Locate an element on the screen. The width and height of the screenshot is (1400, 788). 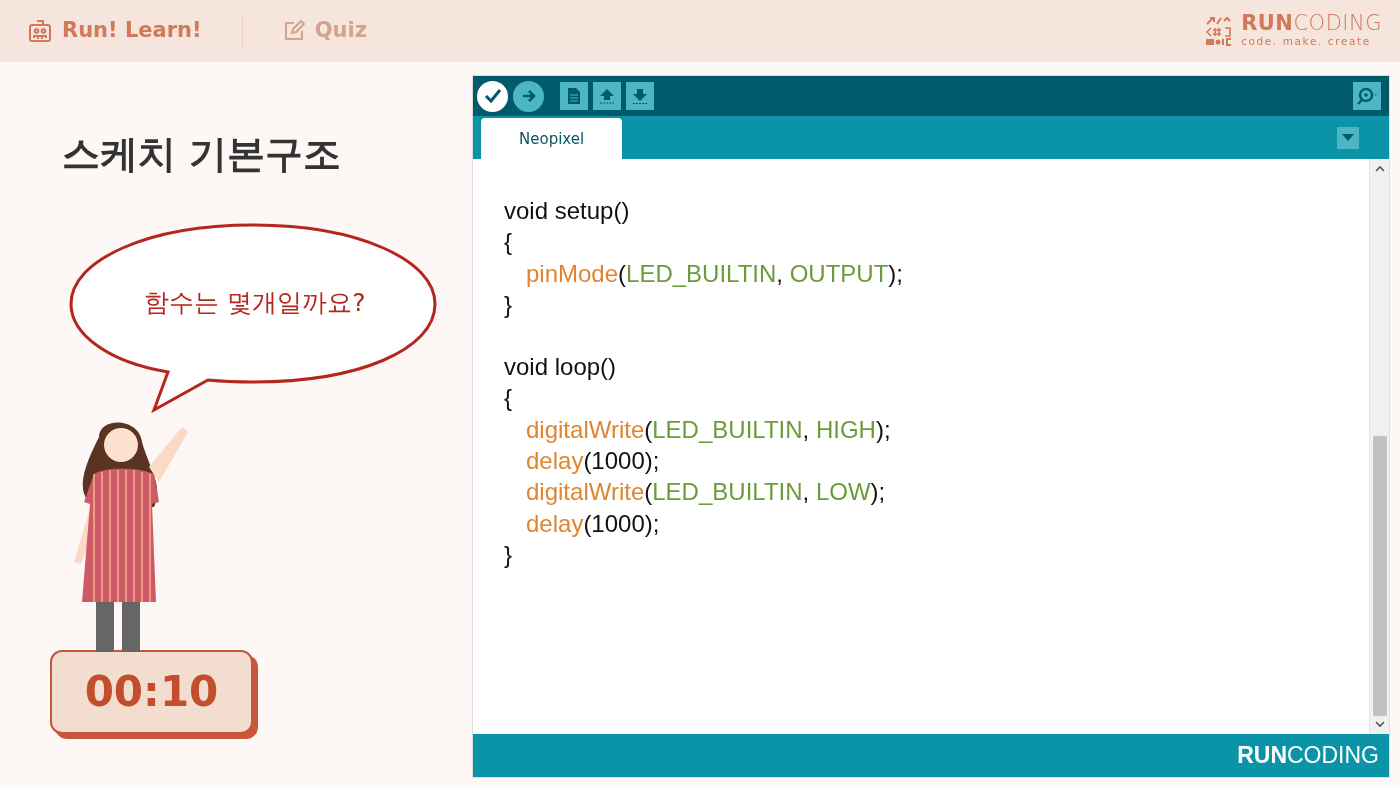
arrow-right-icon is located at coordinates (528, 96).